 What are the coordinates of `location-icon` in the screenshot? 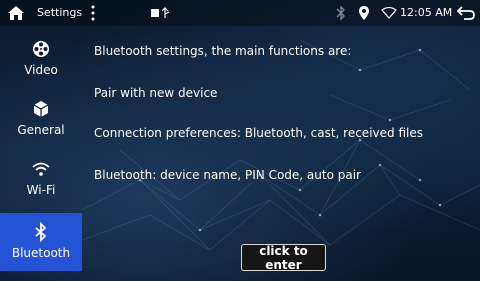 It's located at (364, 13).